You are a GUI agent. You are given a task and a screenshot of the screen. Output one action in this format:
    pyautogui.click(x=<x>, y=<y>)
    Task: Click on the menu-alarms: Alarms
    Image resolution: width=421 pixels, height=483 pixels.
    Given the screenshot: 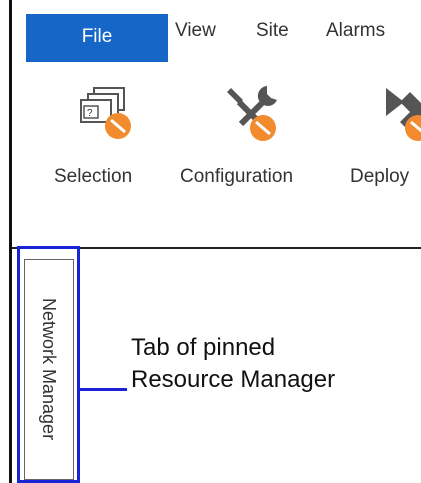 What is the action you would take?
    pyautogui.click(x=355, y=28)
    